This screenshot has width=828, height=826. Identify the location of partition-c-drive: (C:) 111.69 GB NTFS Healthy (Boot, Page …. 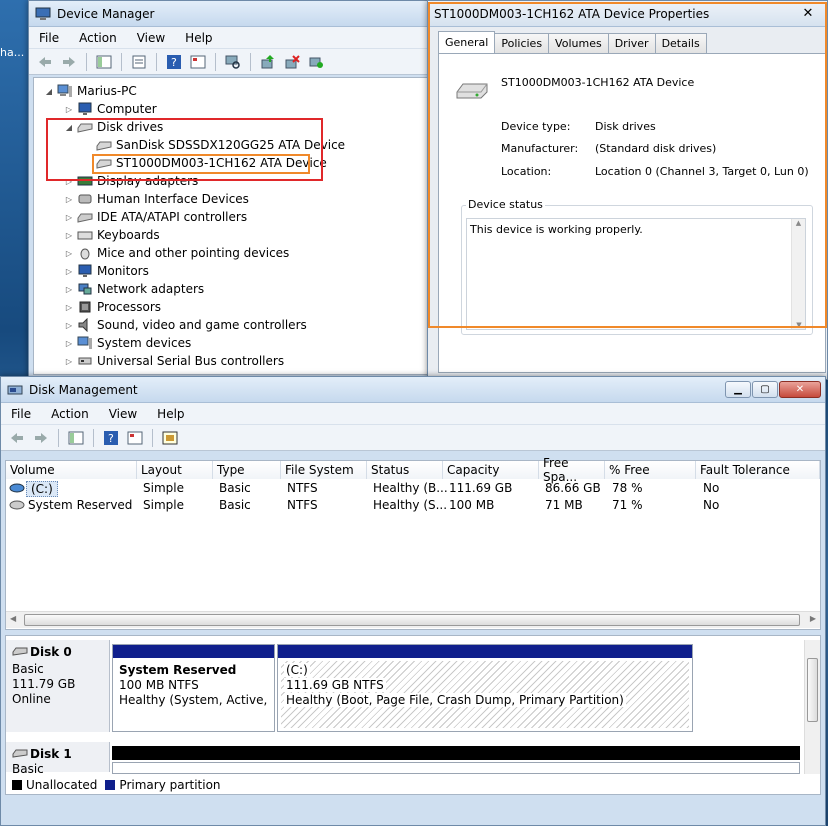
(485, 688).